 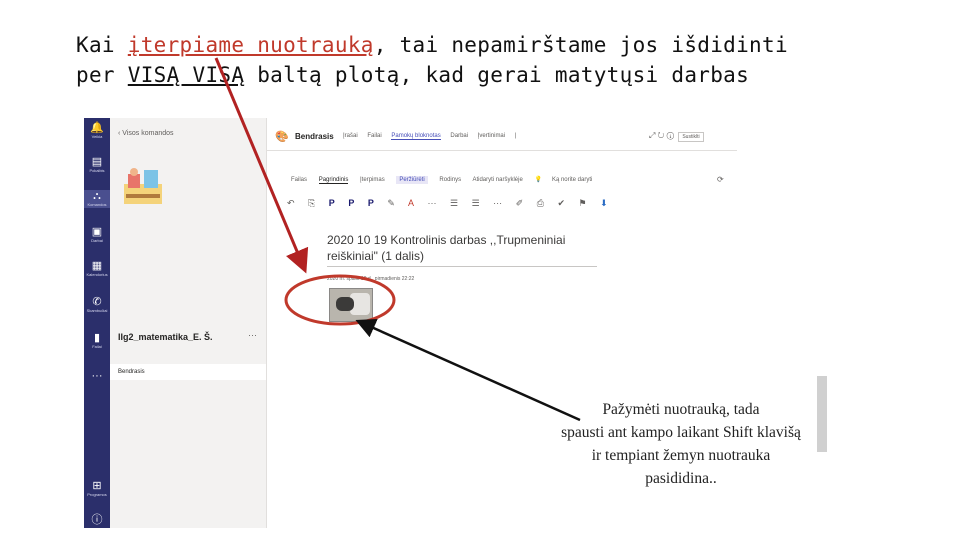 I want to click on note-line-2: spausti ant kampo laikant Shift klavišą, so click(x=681, y=432).